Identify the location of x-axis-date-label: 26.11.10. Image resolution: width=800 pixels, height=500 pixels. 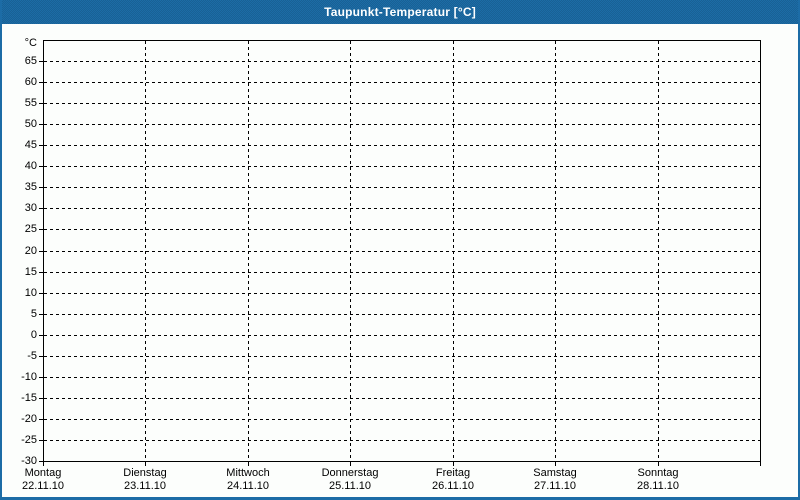
(452, 486).